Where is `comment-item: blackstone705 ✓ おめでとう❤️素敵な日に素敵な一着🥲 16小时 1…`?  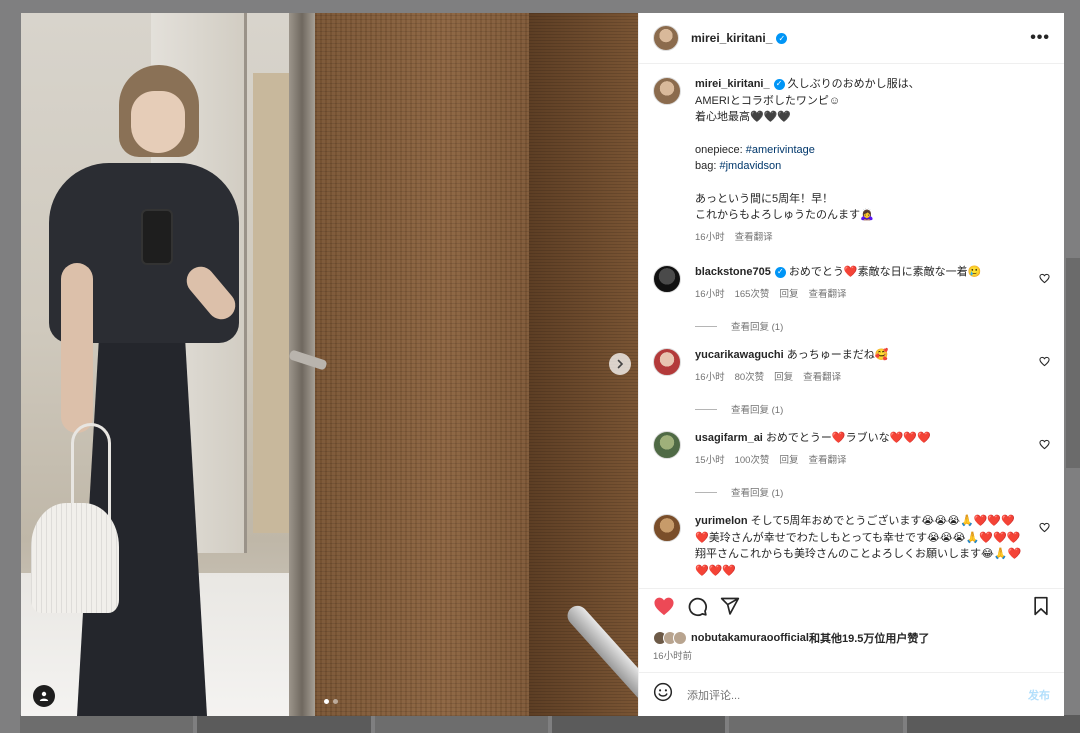
comment-item: blackstone705 ✓ おめでとう❤️素敵な日に素敵な一着🥲 16小时 1… is located at coordinates (851, 283).